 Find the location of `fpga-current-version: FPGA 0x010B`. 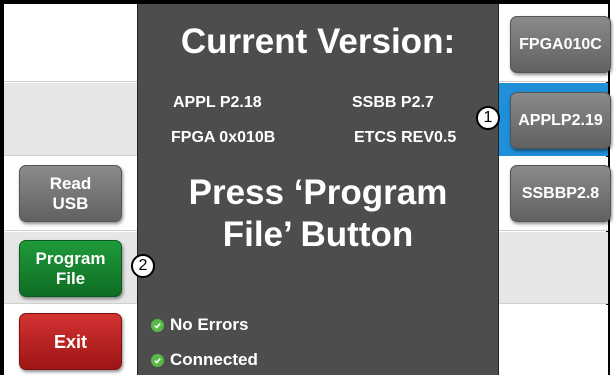

fpga-current-version: FPGA 0x010B is located at coordinates (223, 137).